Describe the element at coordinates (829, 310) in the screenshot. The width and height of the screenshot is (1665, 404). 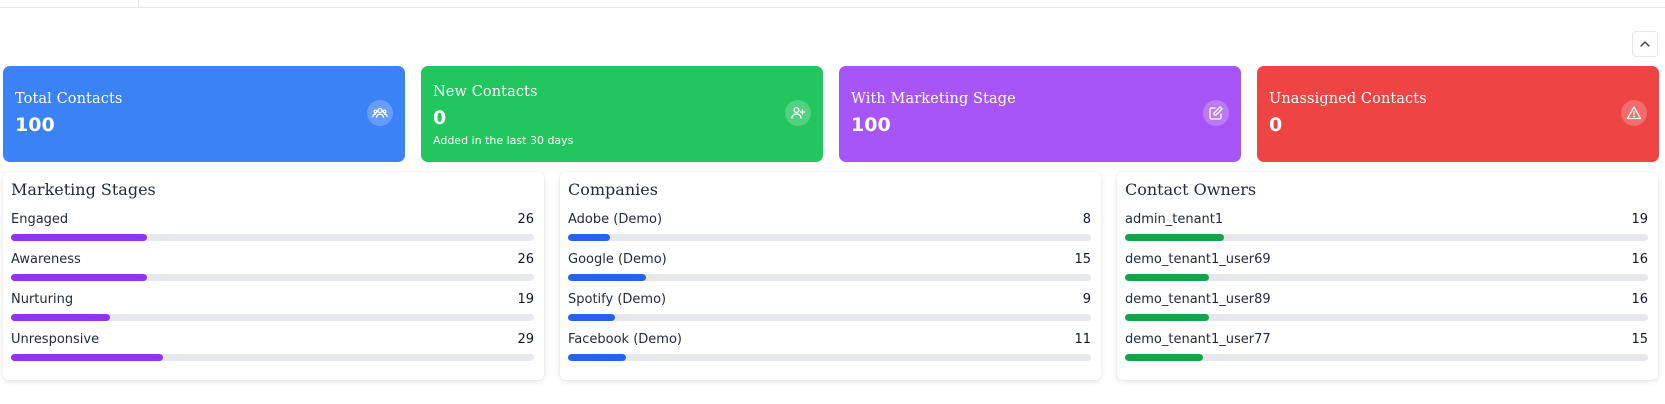
I see `list-item: Spotify (Demo) 9` at that location.